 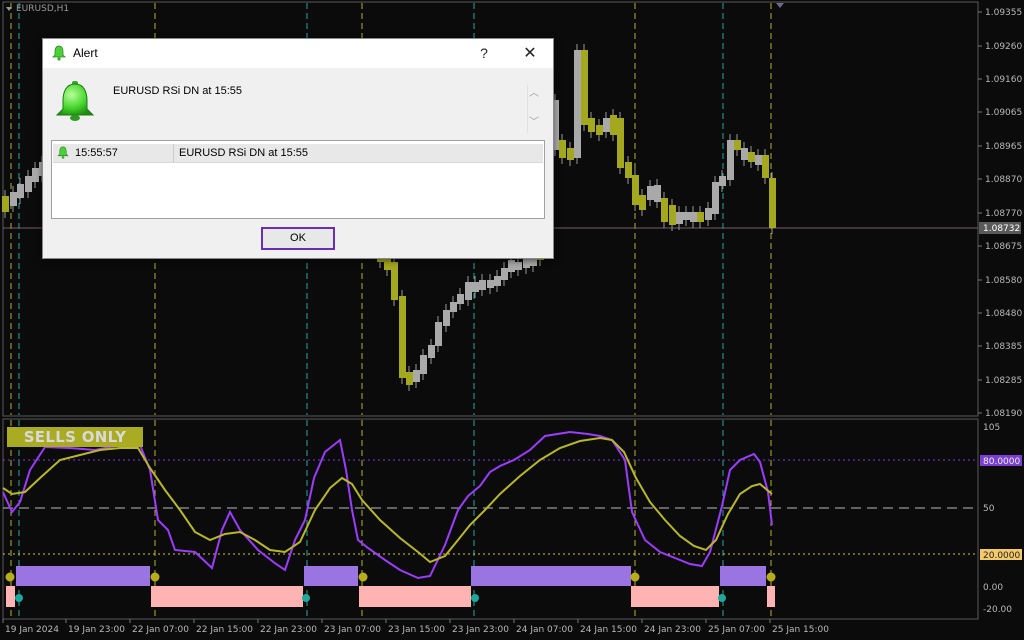 What do you see at coordinates (1003, 347) in the screenshot?
I see `price-tick-label: 1.08385` at bounding box center [1003, 347].